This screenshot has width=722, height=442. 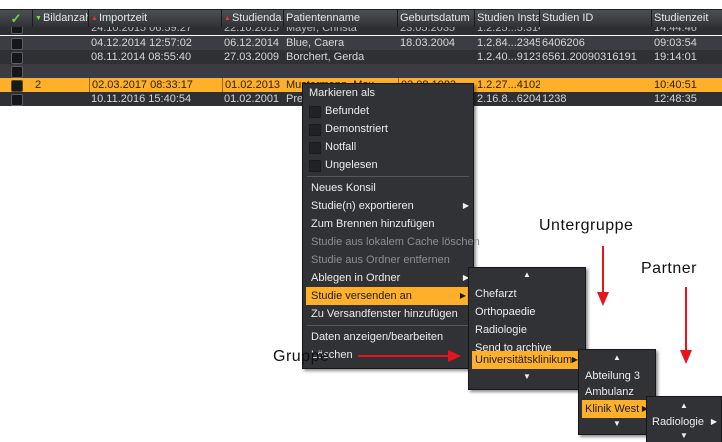 What do you see at coordinates (603, 299) in the screenshot?
I see `arrowhead-untergruppe-icon` at bounding box center [603, 299].